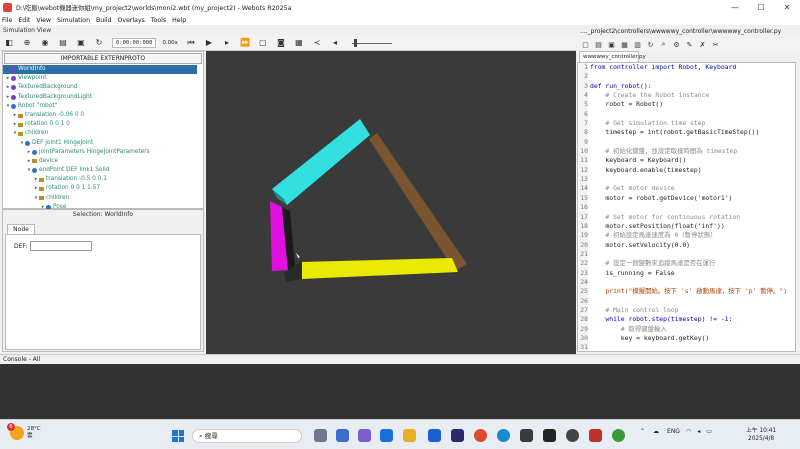 This screenshot has width=800, height=449. Describe the element at coordinates (549, 435) in the screenshot. I see `terminal-icon` at that location.